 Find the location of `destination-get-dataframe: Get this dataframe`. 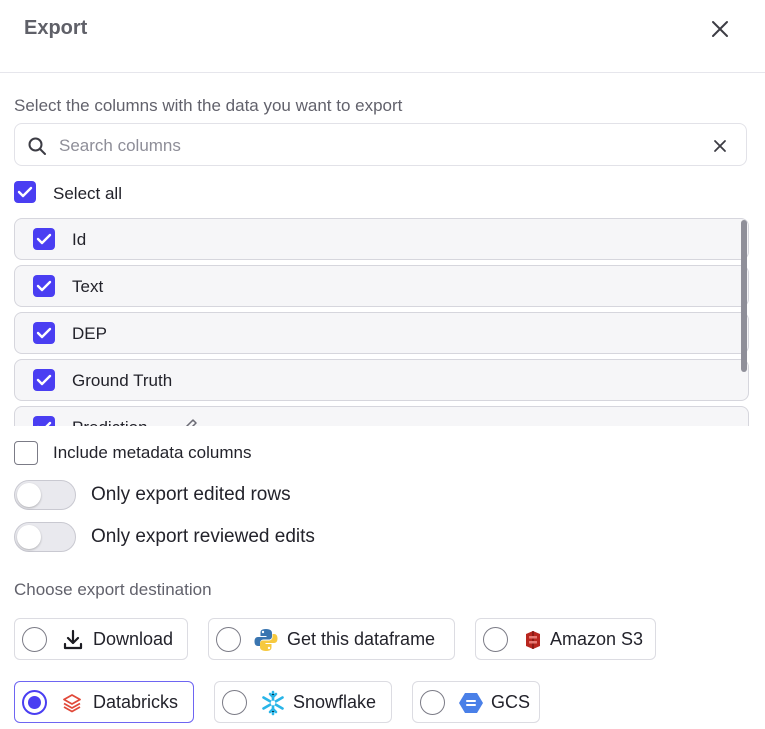

destination-get-dataframe: Get this dataframe is located at coordinates (331, 639).